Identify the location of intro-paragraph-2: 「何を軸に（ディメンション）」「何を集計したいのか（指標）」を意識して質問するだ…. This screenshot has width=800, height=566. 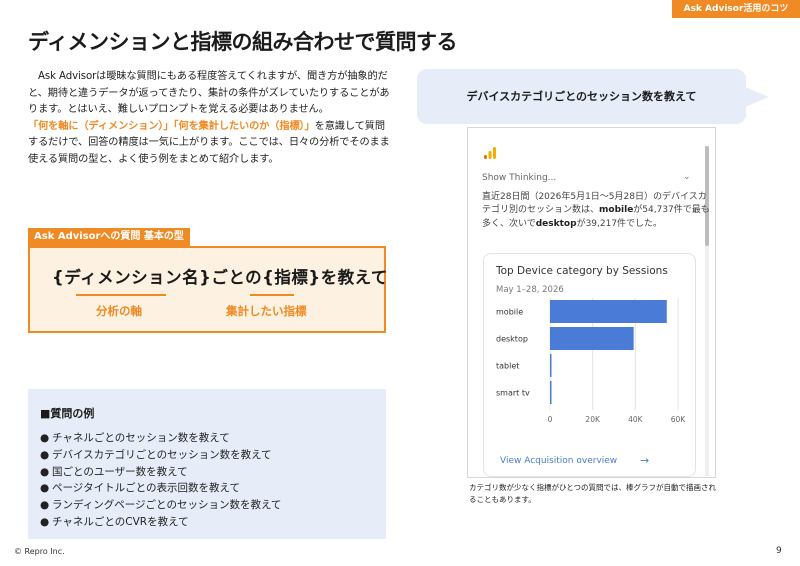
(209, 144).